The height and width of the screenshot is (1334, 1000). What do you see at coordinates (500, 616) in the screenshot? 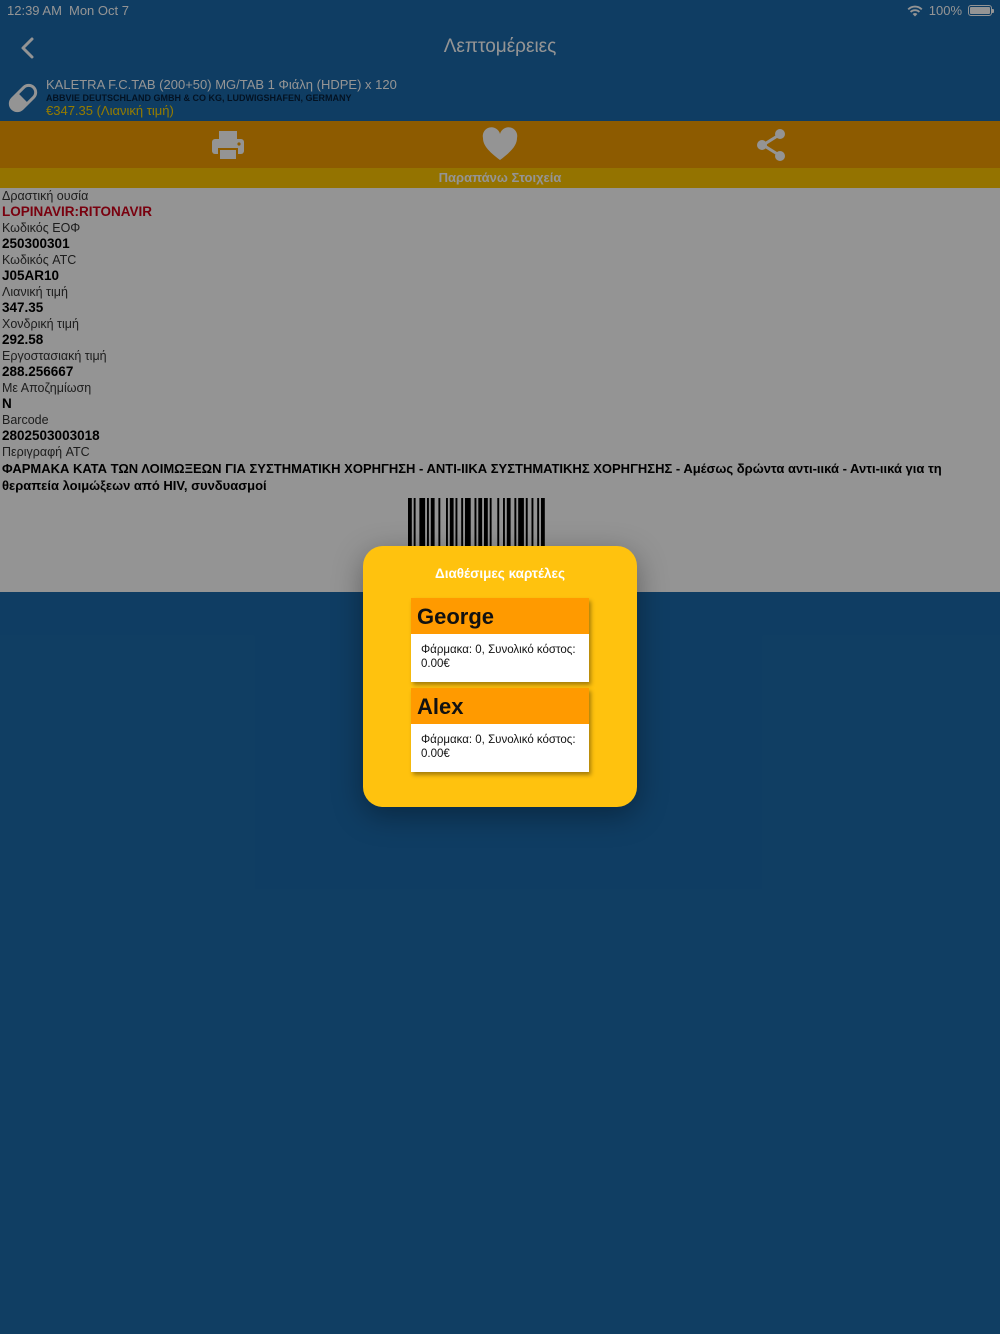
I see `card-name: George` at bounding box center [500, 616].